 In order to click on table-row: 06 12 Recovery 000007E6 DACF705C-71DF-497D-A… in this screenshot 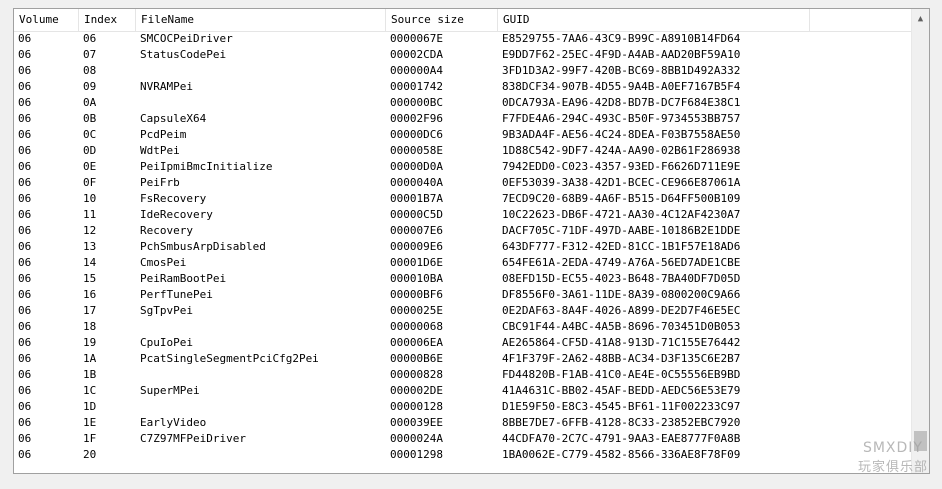, I will do `click(464, 231)`.